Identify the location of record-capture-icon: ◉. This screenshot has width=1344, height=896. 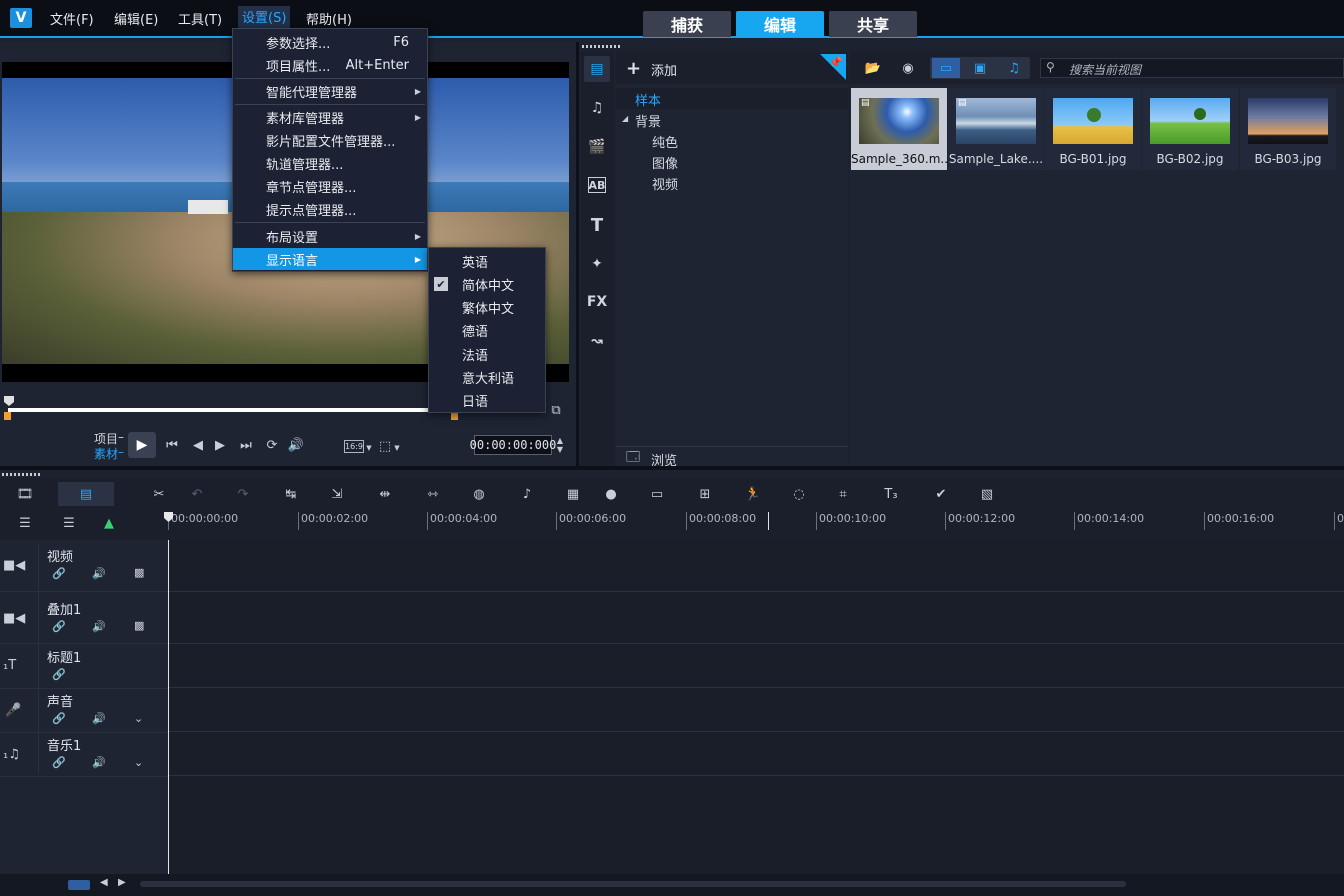
(908, 68).